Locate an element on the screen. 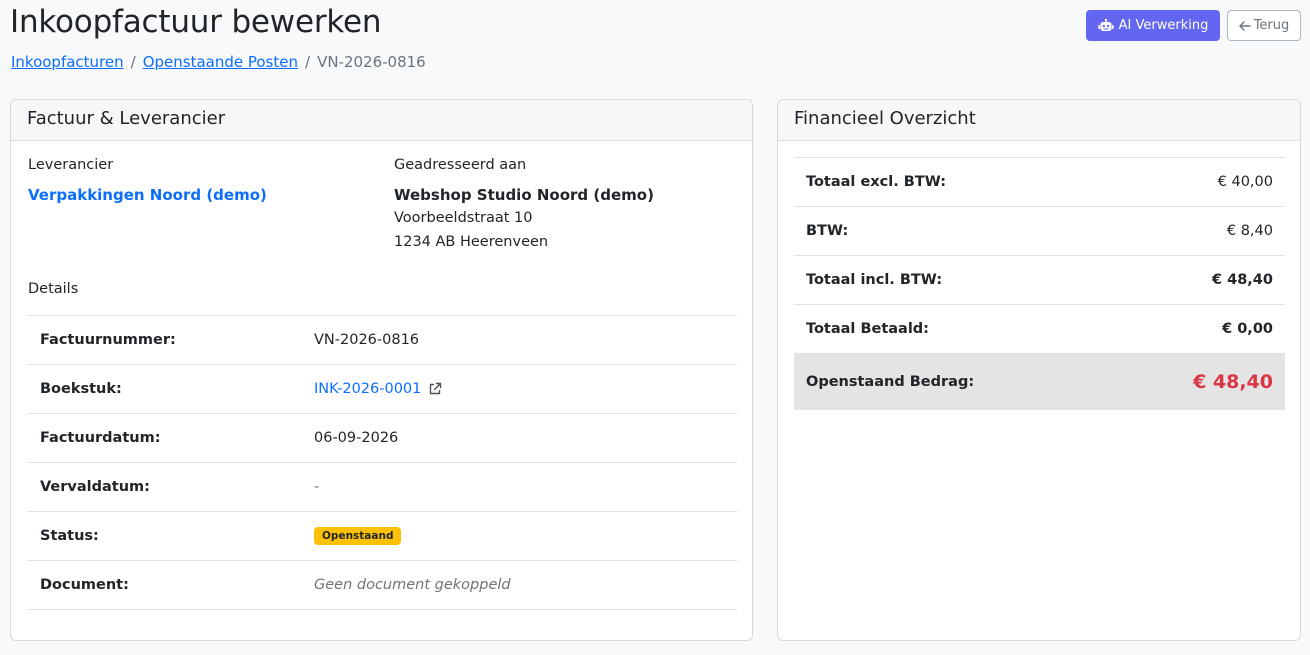 The width and height of the screenshot is (1310, 655). booking-value: INK-2026-0001 is located at coordinates (378, 389).